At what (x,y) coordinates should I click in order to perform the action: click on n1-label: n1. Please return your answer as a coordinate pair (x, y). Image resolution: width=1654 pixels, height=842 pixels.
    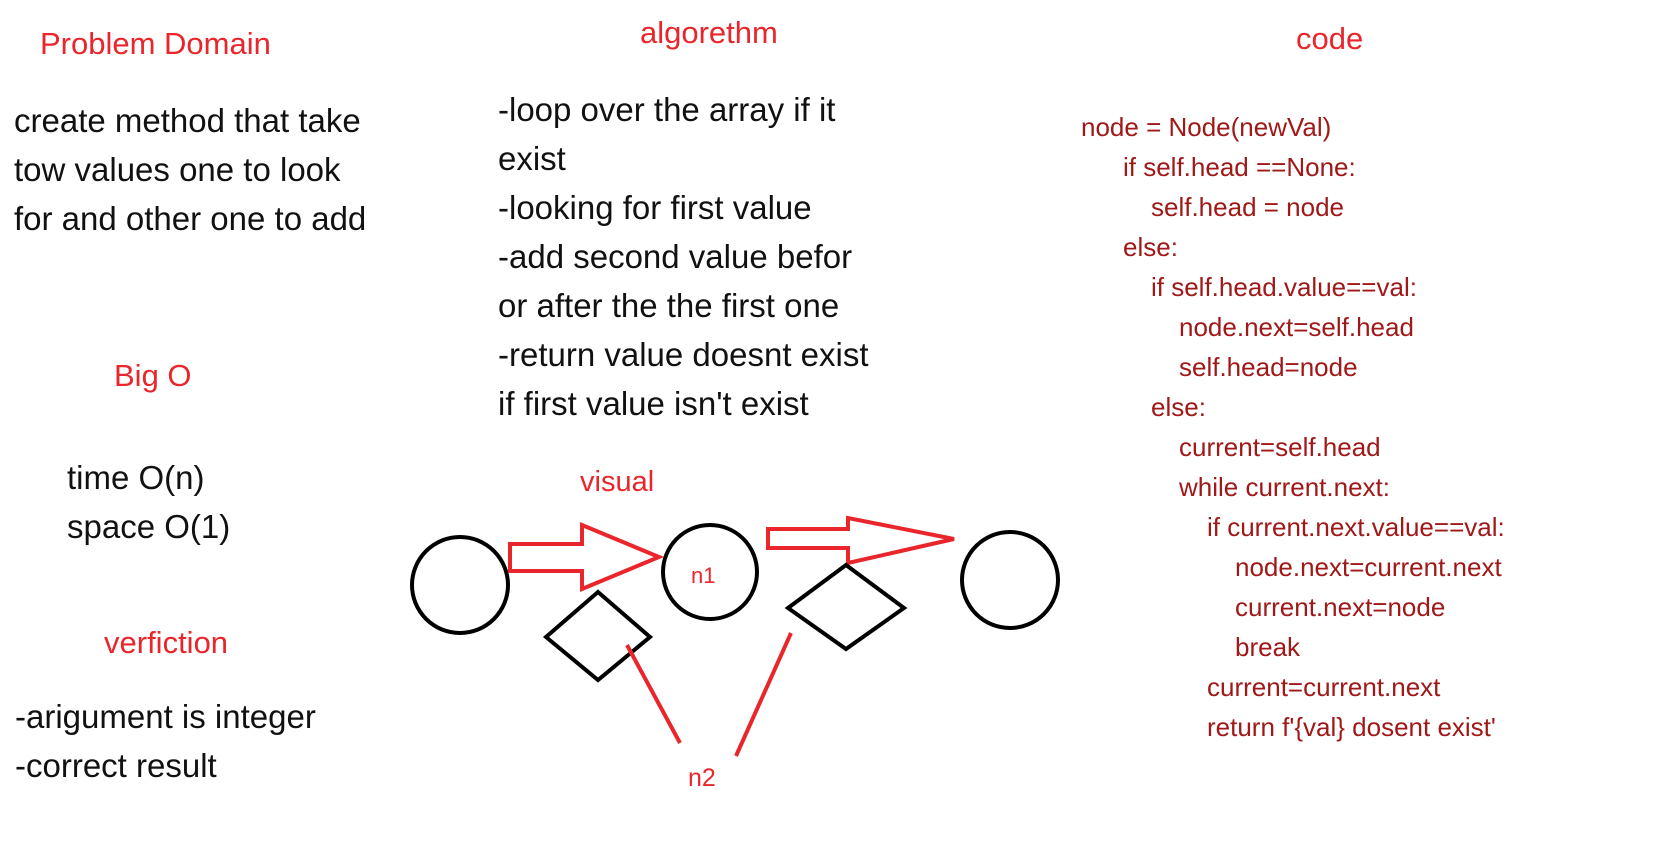
    Looking at the image, I should click on (703, 575).